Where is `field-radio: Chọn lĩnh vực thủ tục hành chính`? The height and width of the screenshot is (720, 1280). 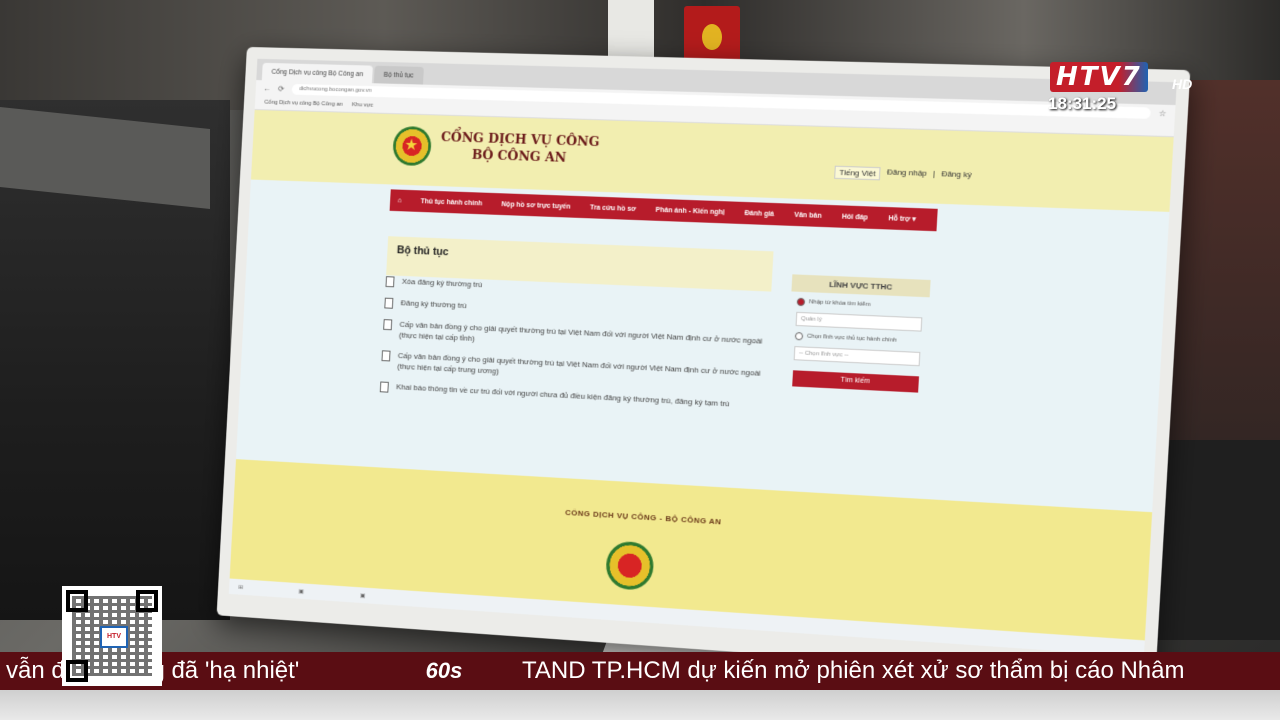 field-radio: Chọn lĩnh vực thủ tục hành chính is located at coordinates (857, 338).